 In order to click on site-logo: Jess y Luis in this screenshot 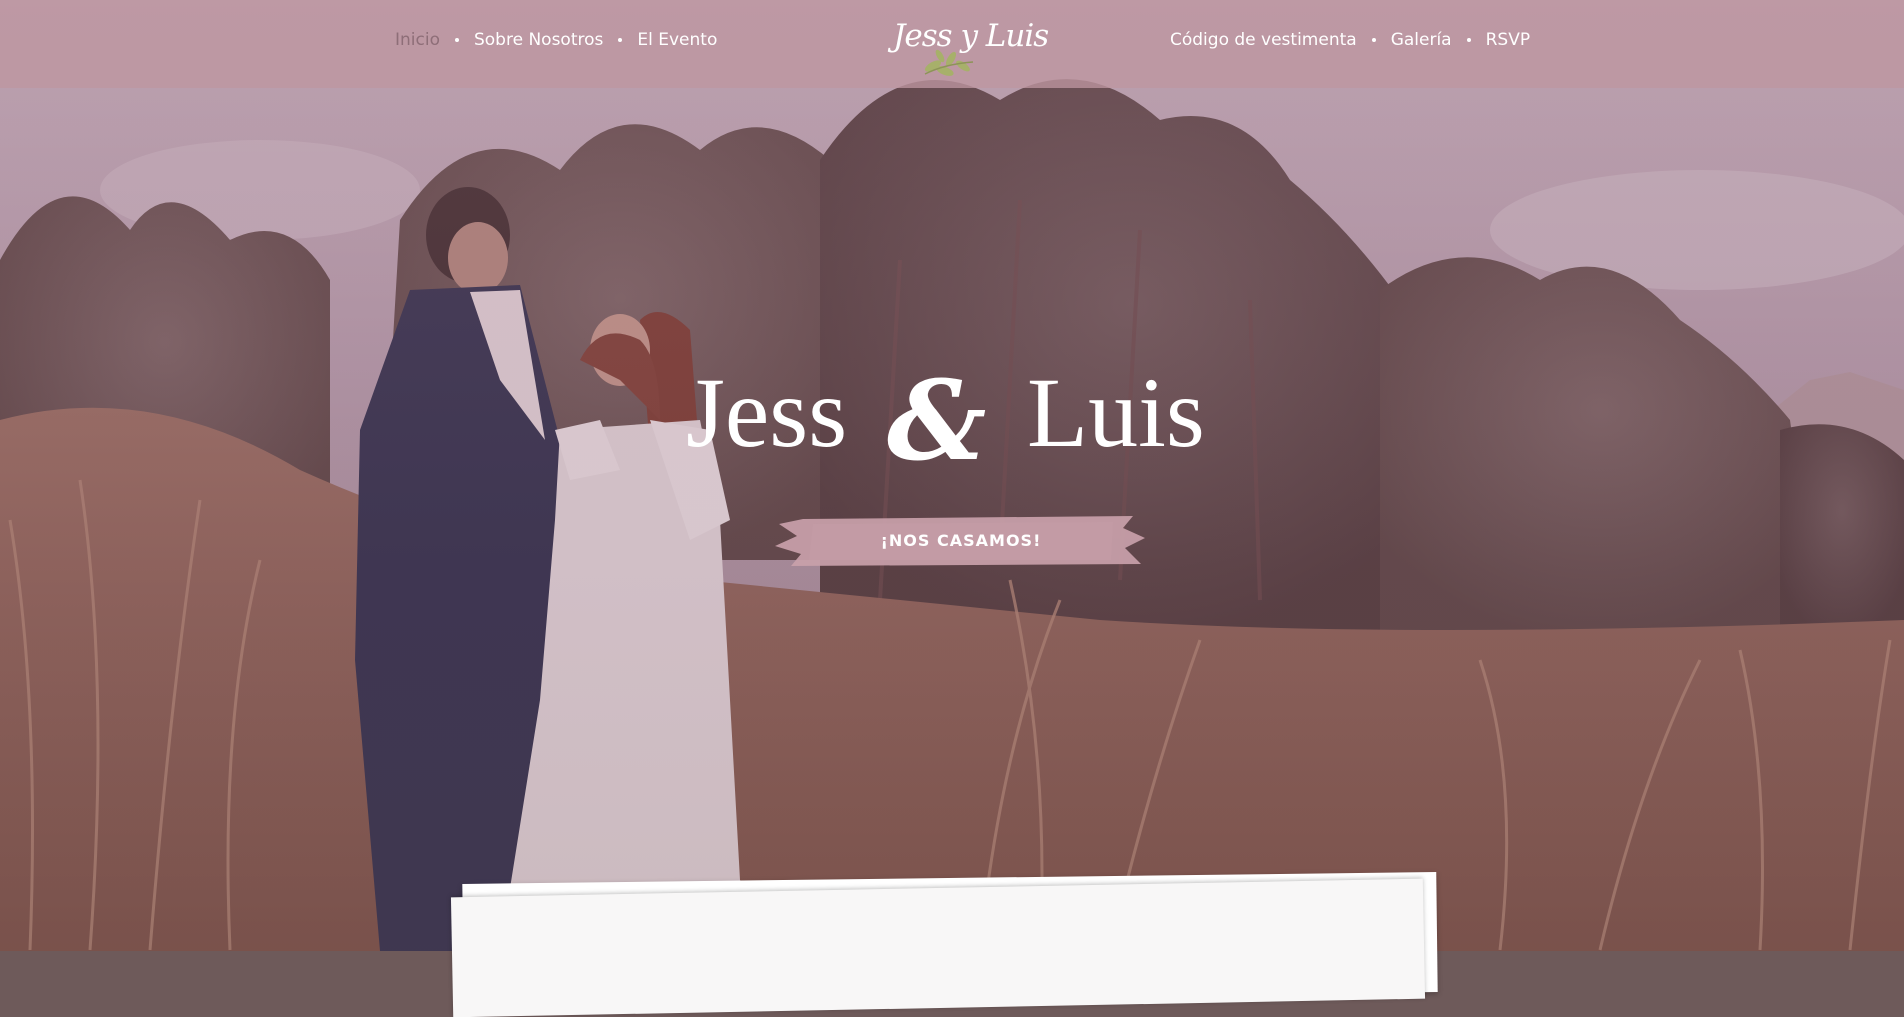, I will do `click(967, 48)`.